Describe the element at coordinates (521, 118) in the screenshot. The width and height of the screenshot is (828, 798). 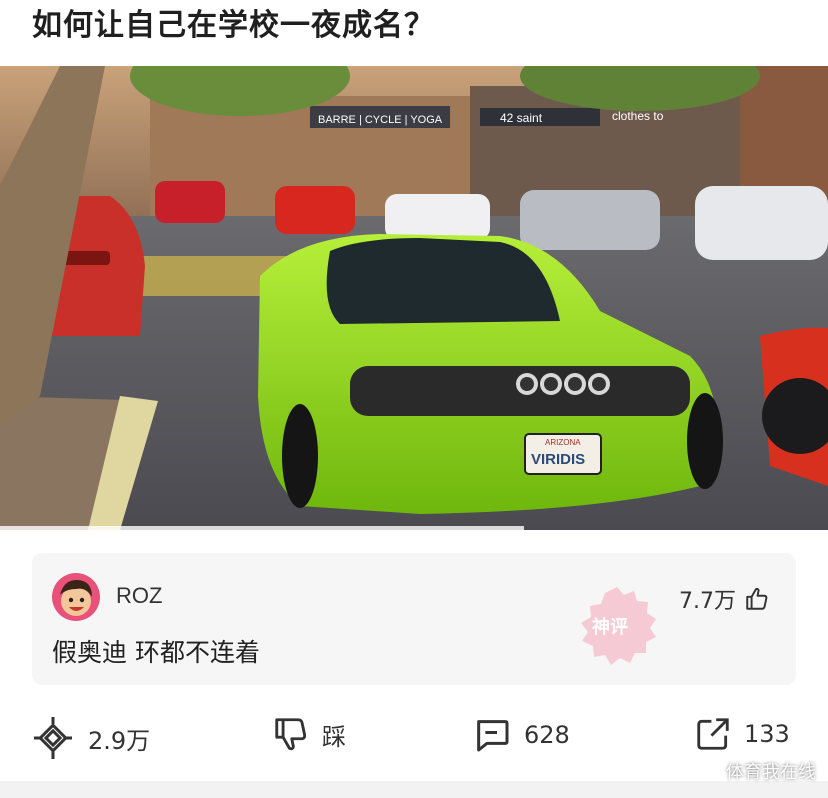
I see `storefront-sign-saint: 42 saint` at that location.